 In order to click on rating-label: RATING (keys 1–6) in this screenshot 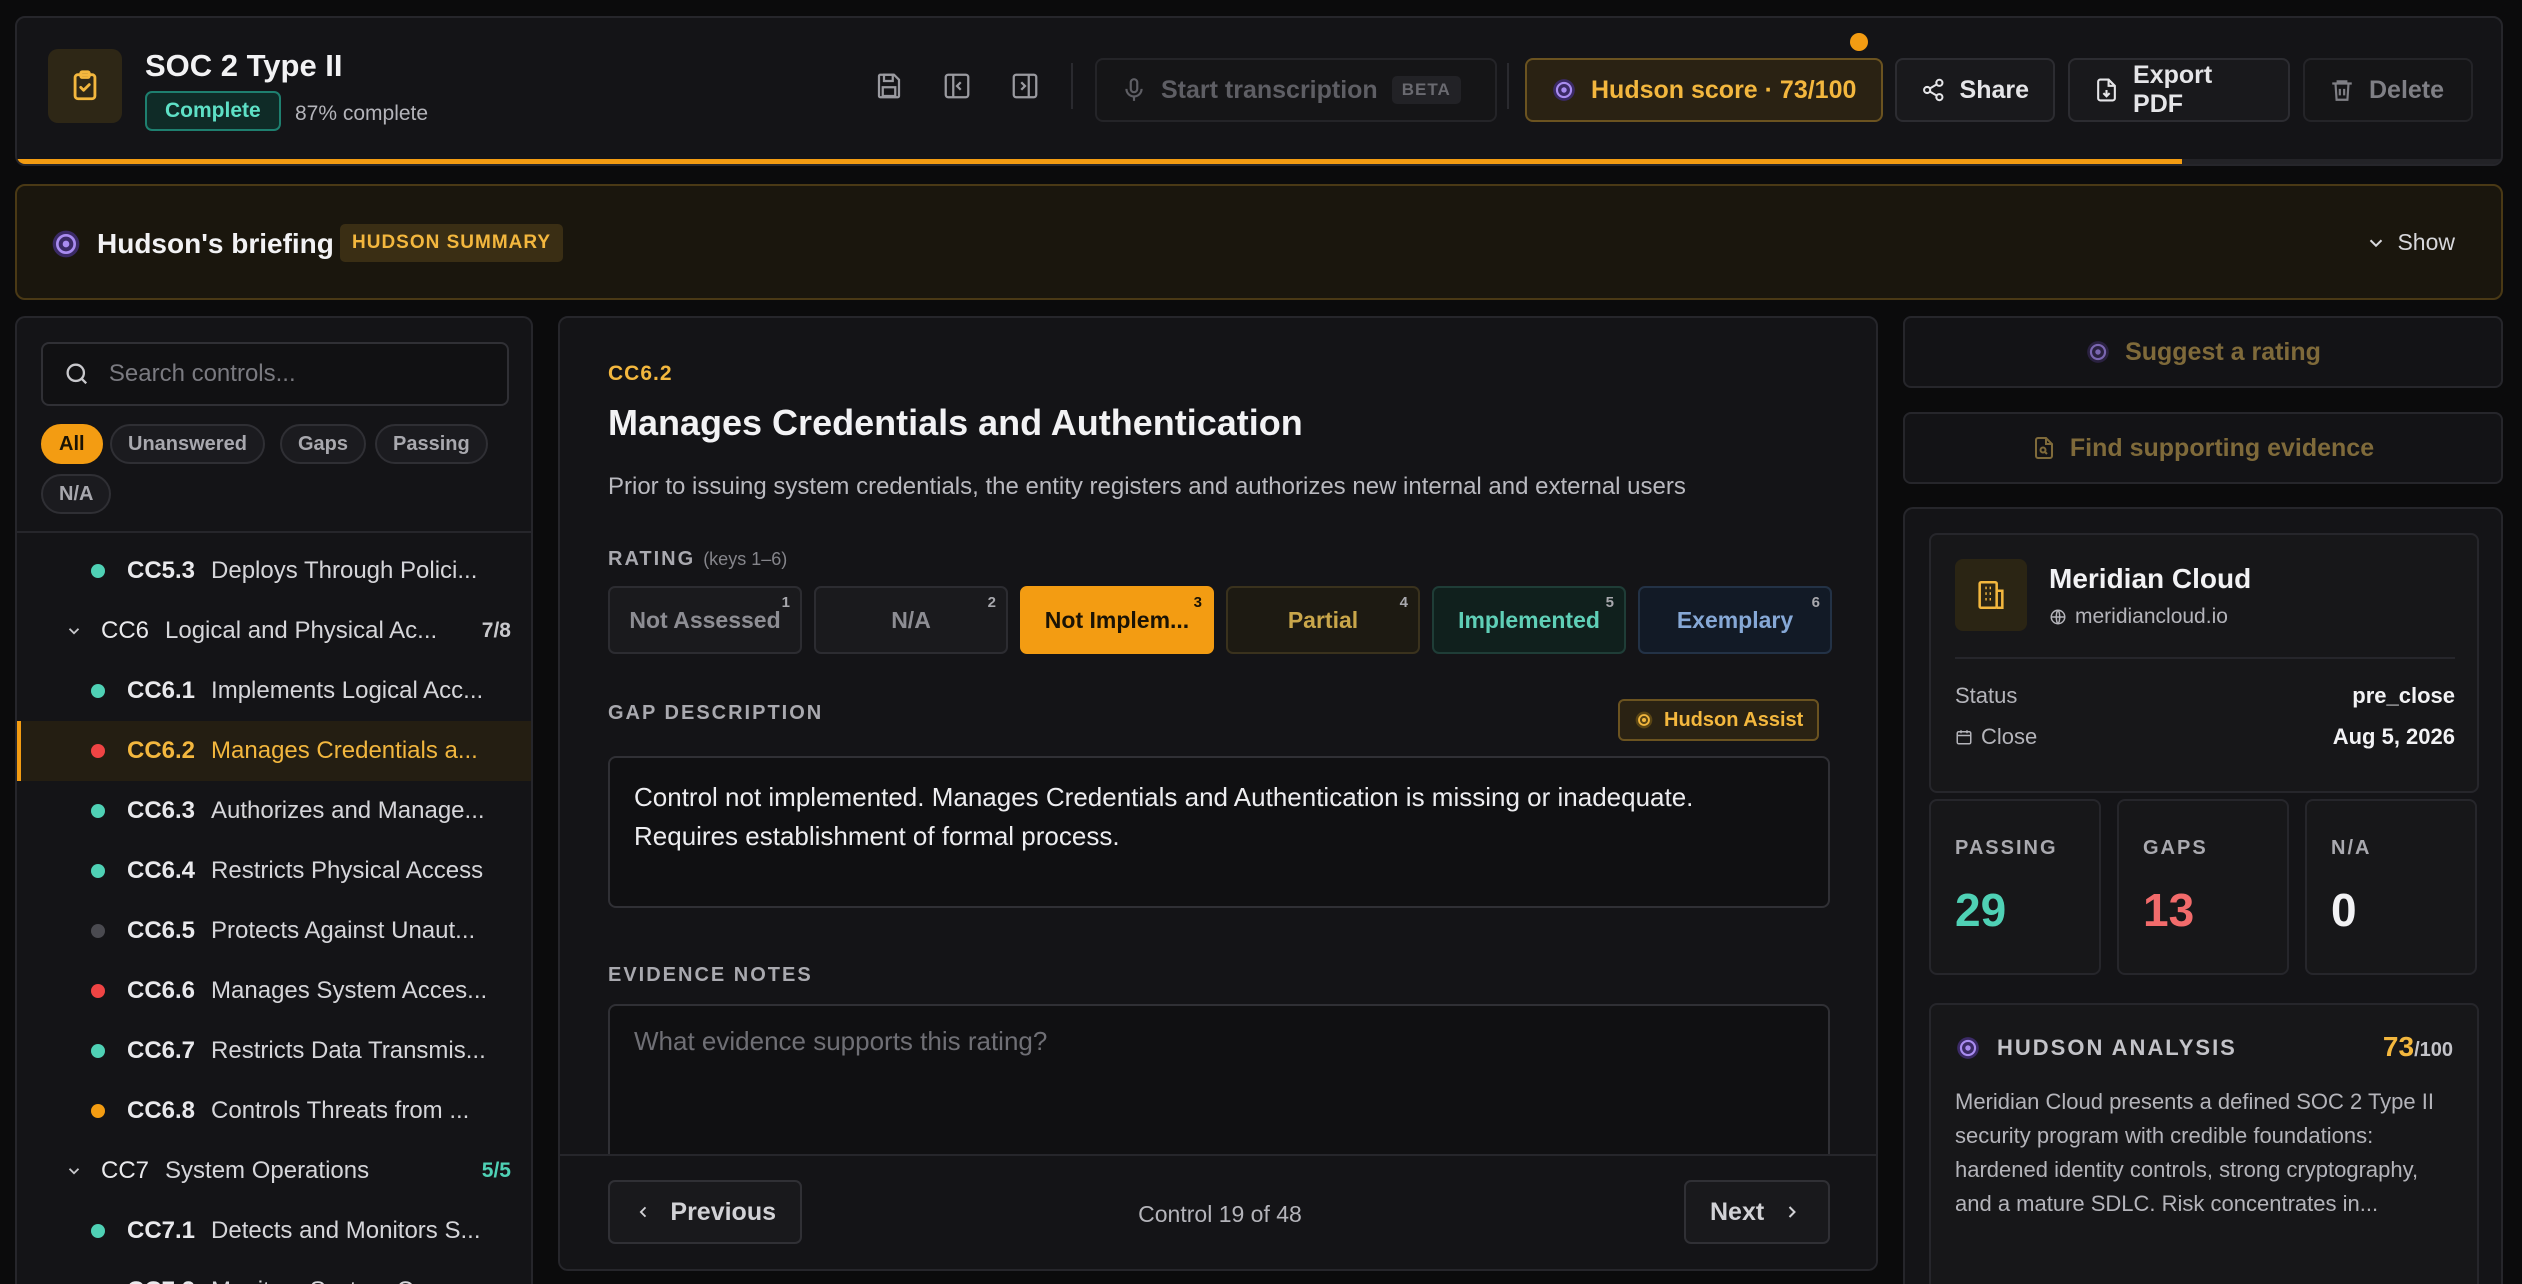, I will do `click(697, 559)`.